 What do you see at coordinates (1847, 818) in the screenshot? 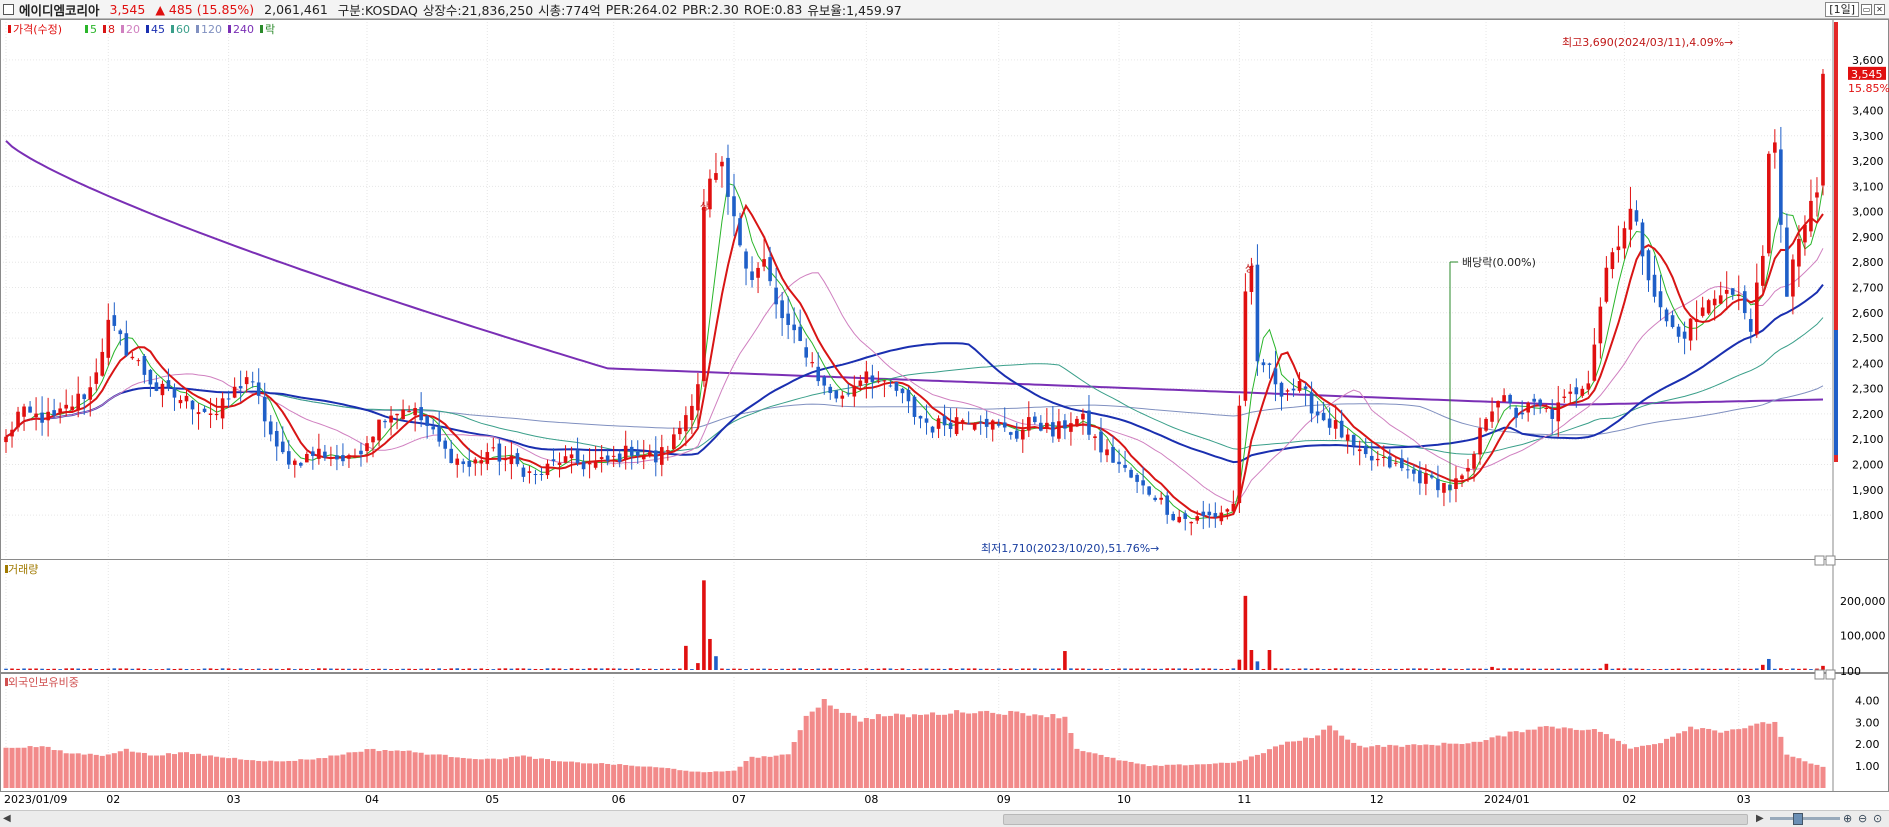
I see `zoom-in-icon: ⊕` at bounding box center [1847, 818].